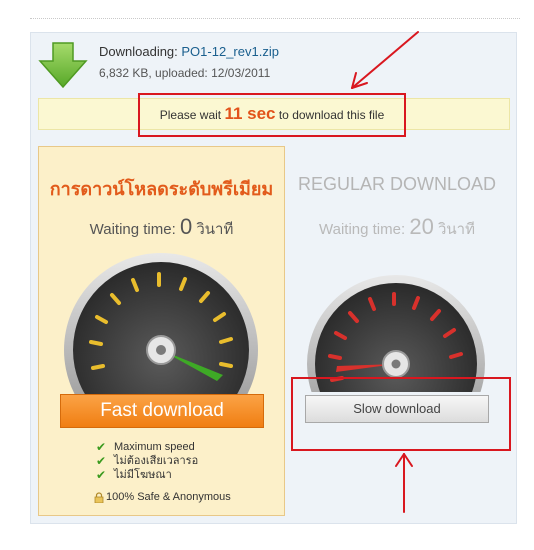  Describe the element at coordinates (385, 60) in the screenshot. I see `annotation-arrow-top` at that location.